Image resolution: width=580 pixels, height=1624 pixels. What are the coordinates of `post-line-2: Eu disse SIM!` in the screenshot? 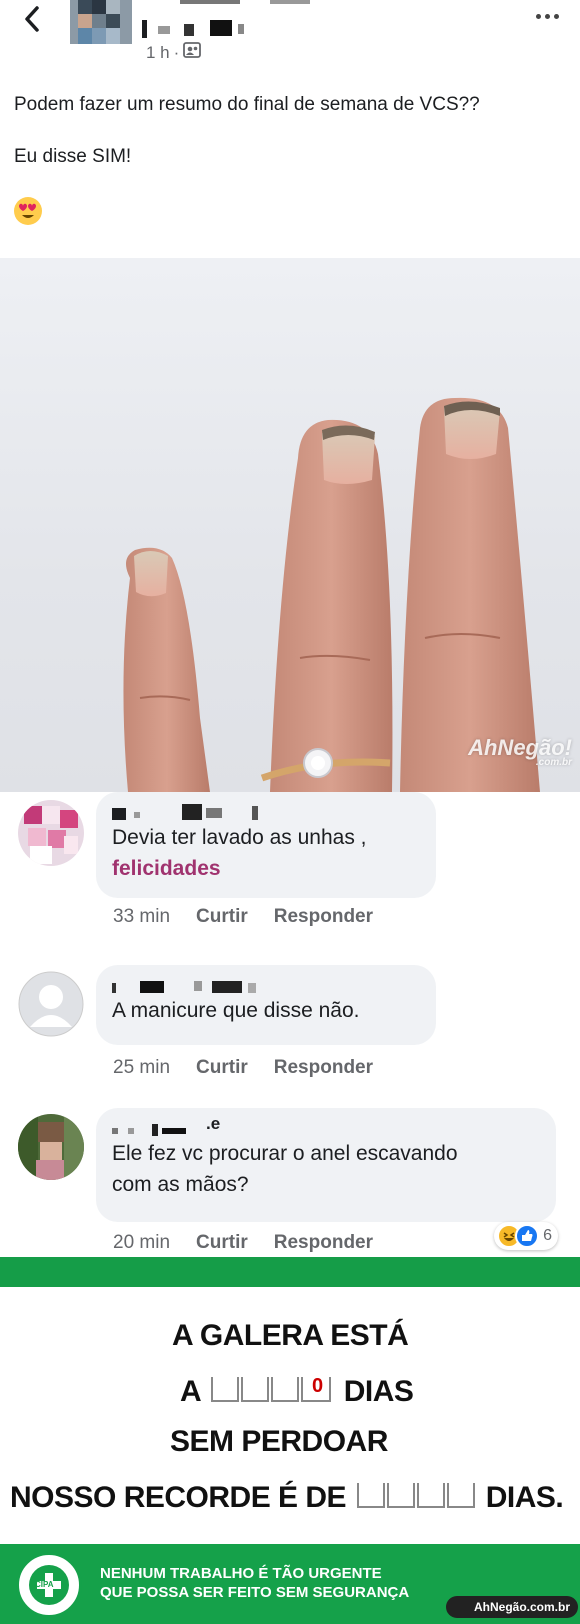 It's located at (73, 156).